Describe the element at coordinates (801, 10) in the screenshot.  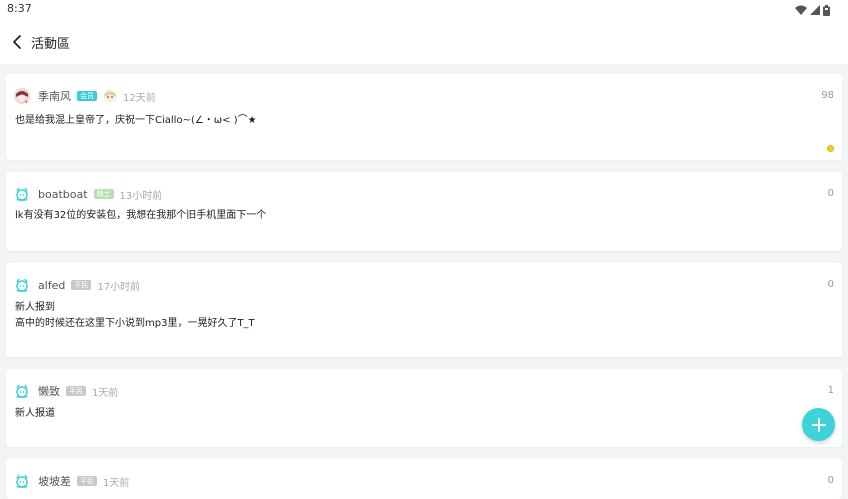
I see `wifi-icon` at that location.